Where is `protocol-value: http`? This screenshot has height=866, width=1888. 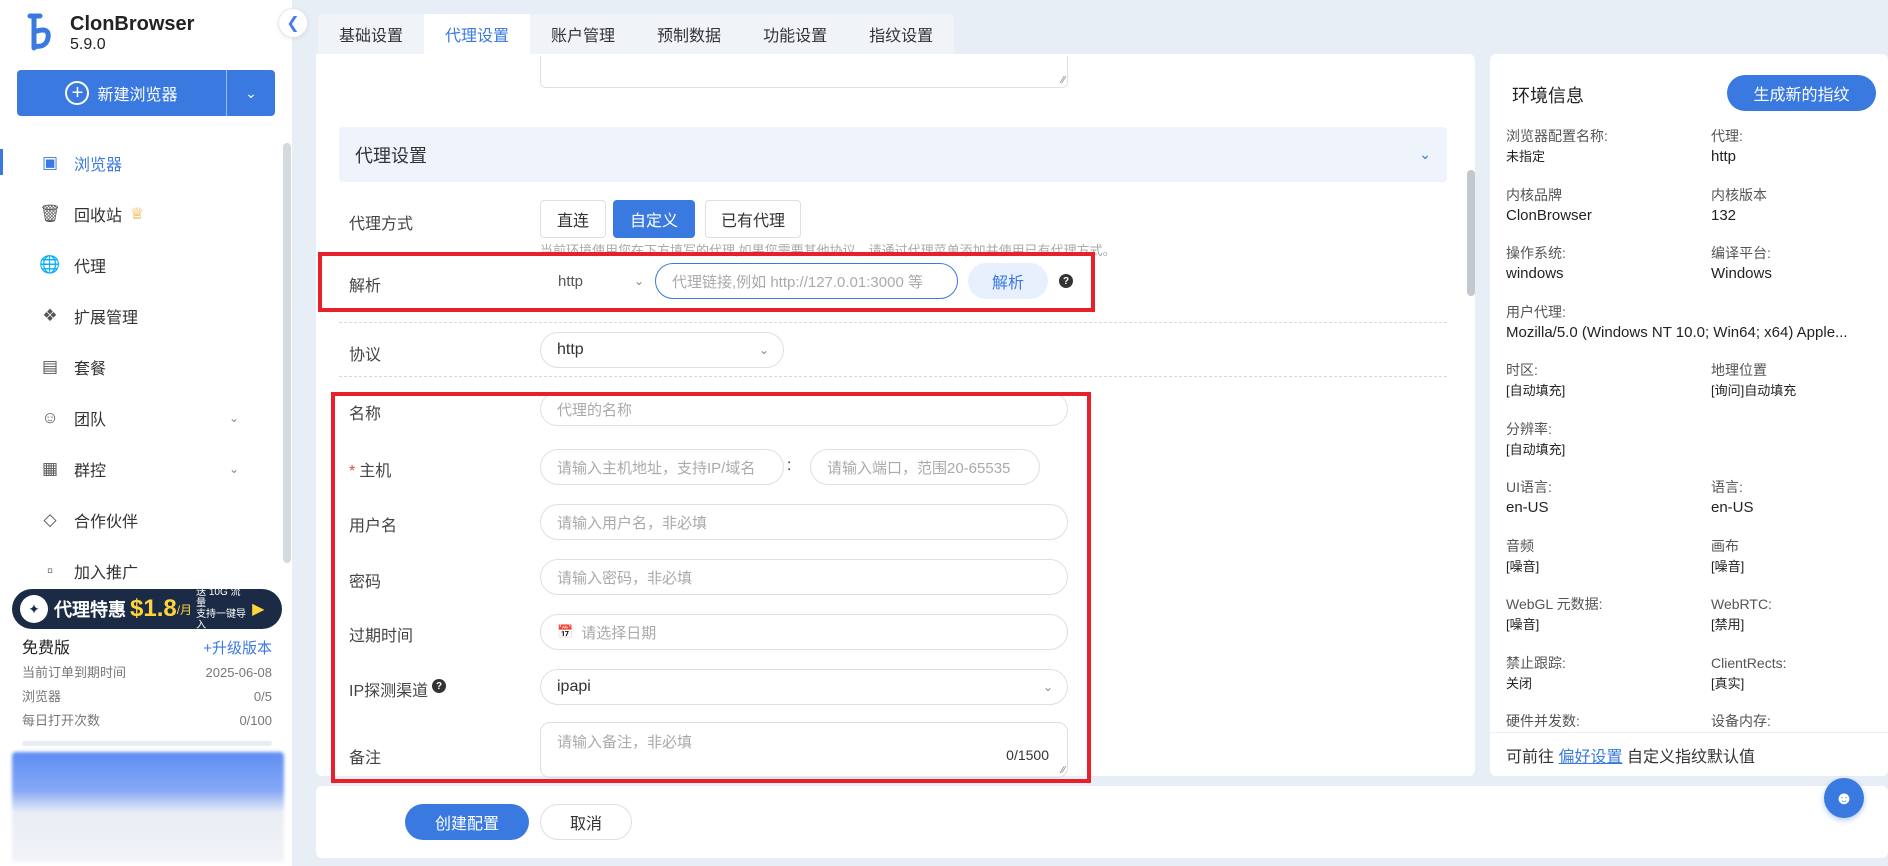 protocol-value: http is located at coordinates (570, 349).